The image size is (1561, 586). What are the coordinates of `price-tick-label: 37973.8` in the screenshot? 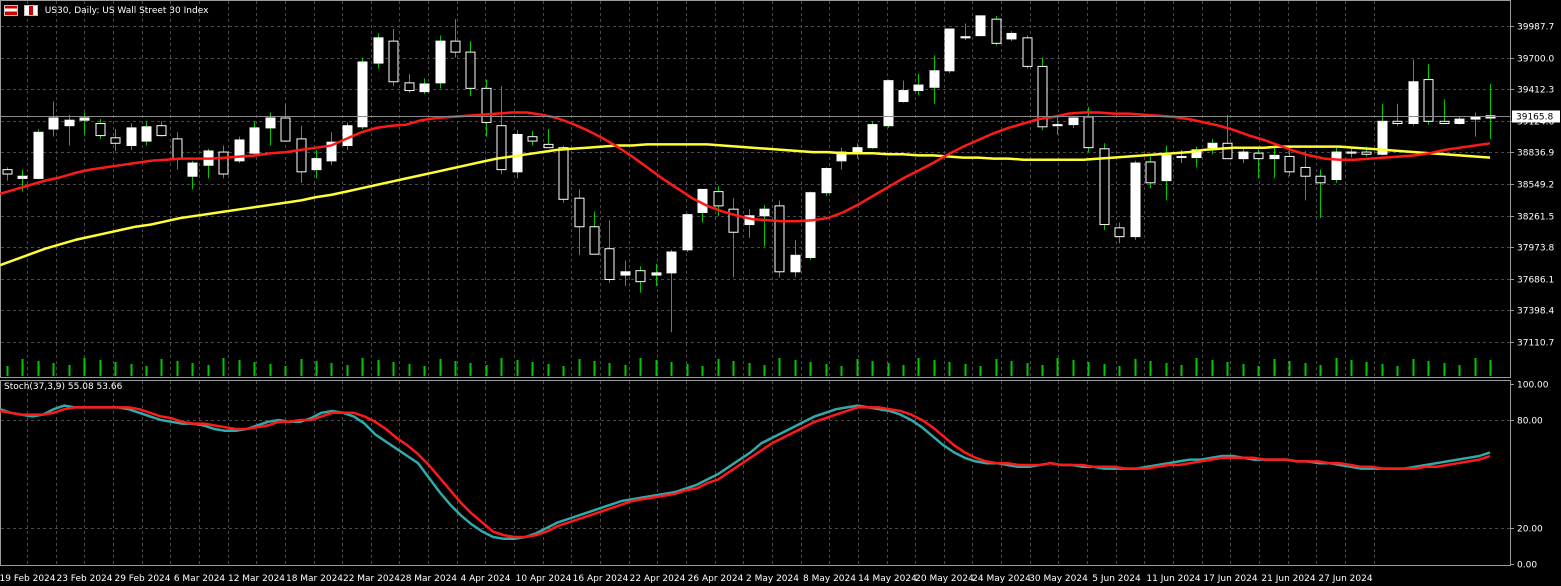 It's located at (1535, 249).